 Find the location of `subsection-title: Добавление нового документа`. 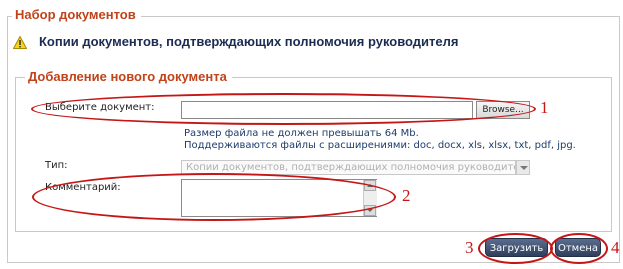

subsection-title: Добавление нового документа is located at coordinates (128, 76).